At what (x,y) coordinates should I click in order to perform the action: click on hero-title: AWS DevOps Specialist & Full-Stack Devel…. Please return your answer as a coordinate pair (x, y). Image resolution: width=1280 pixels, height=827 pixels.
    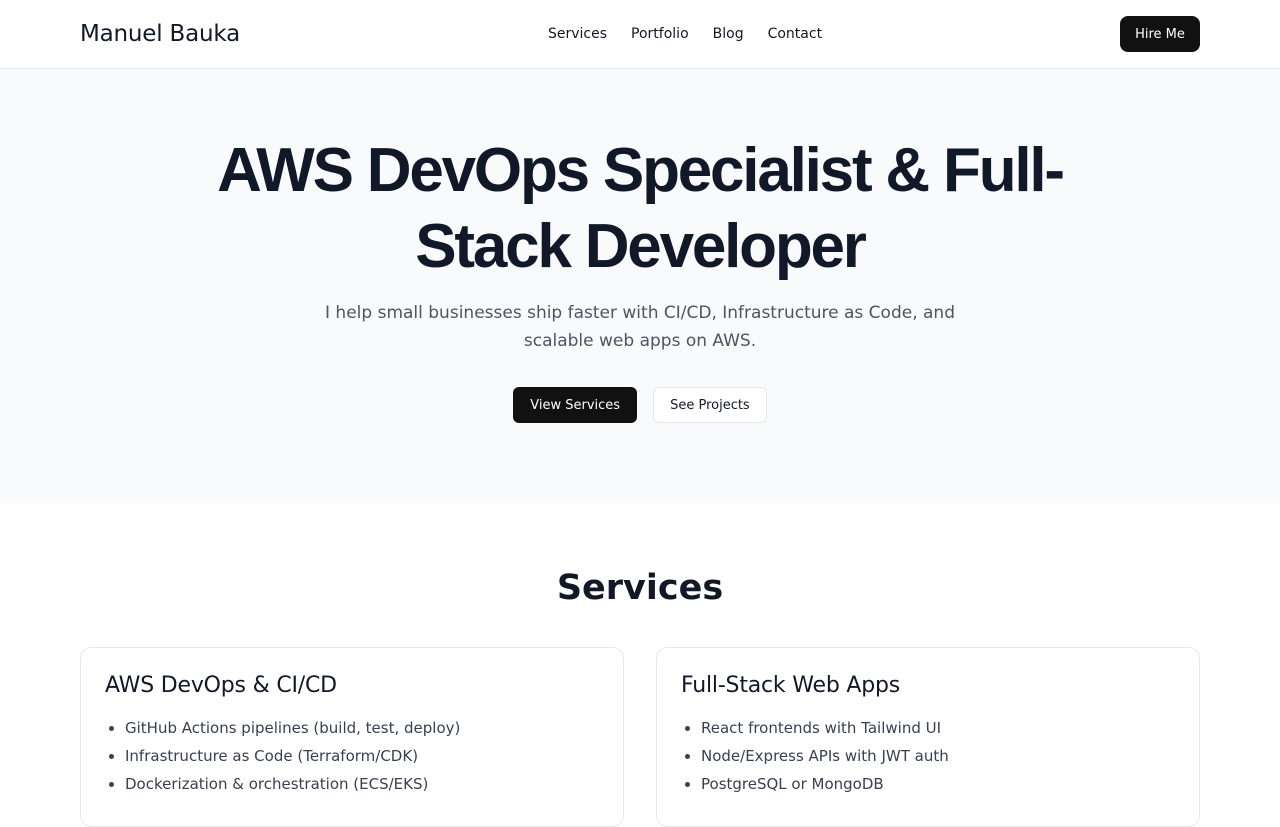
    Looking at the image, I should click on (641, 208).